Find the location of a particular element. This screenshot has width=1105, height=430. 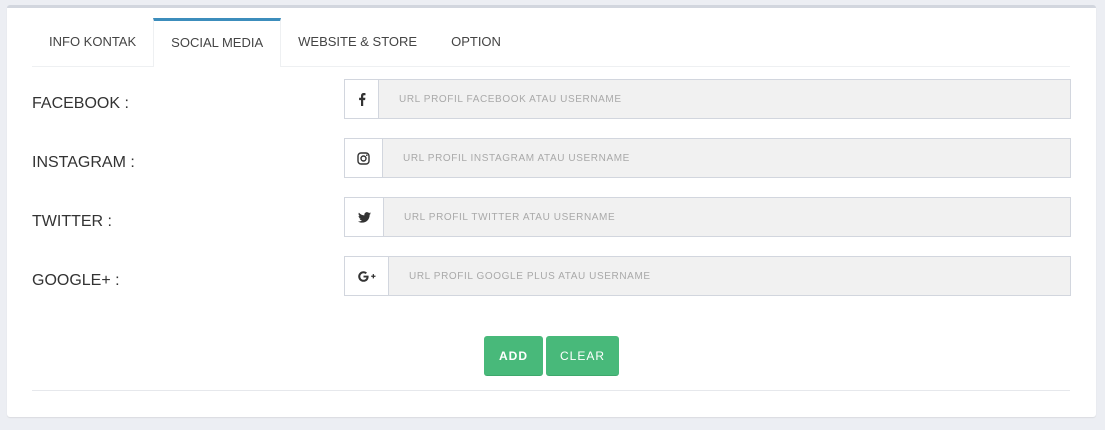

google-plus-icon is located at coordinates (367, 276).